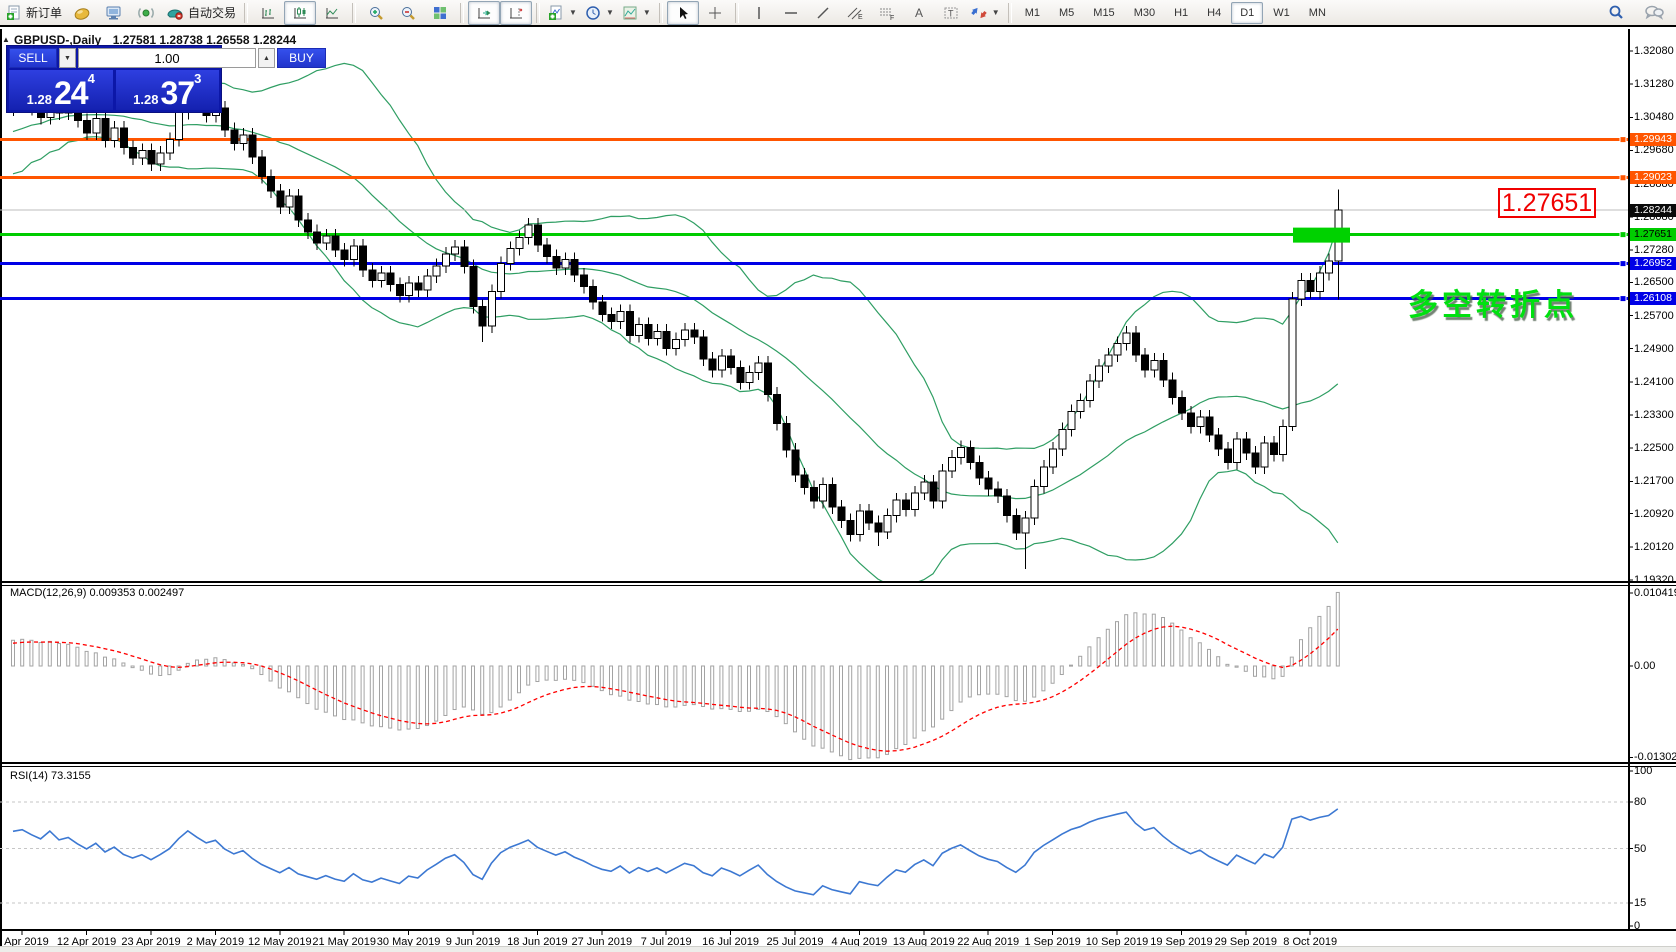 The width and height of the screenshot is (1676, 952). Describe the element at coordinates (266, 58) in the screenshot. I see `lot-increase-button: ▲` at that location.